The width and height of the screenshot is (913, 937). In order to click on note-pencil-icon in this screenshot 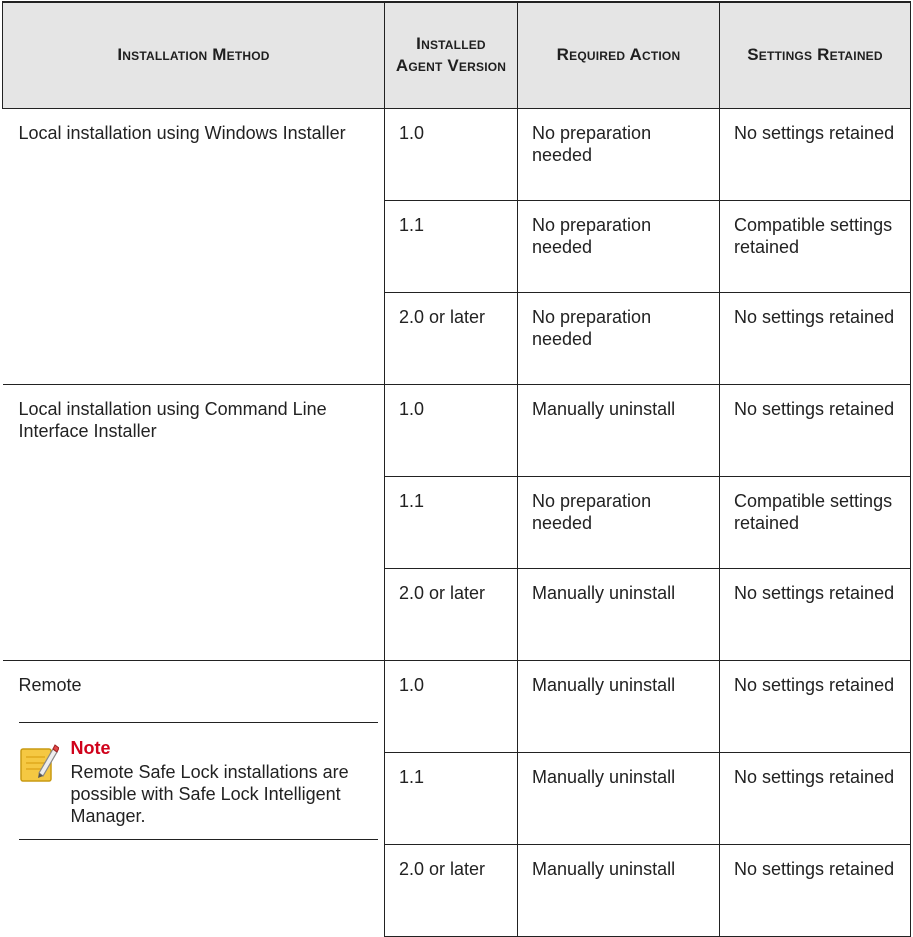, I will do `click(39, 762)`.